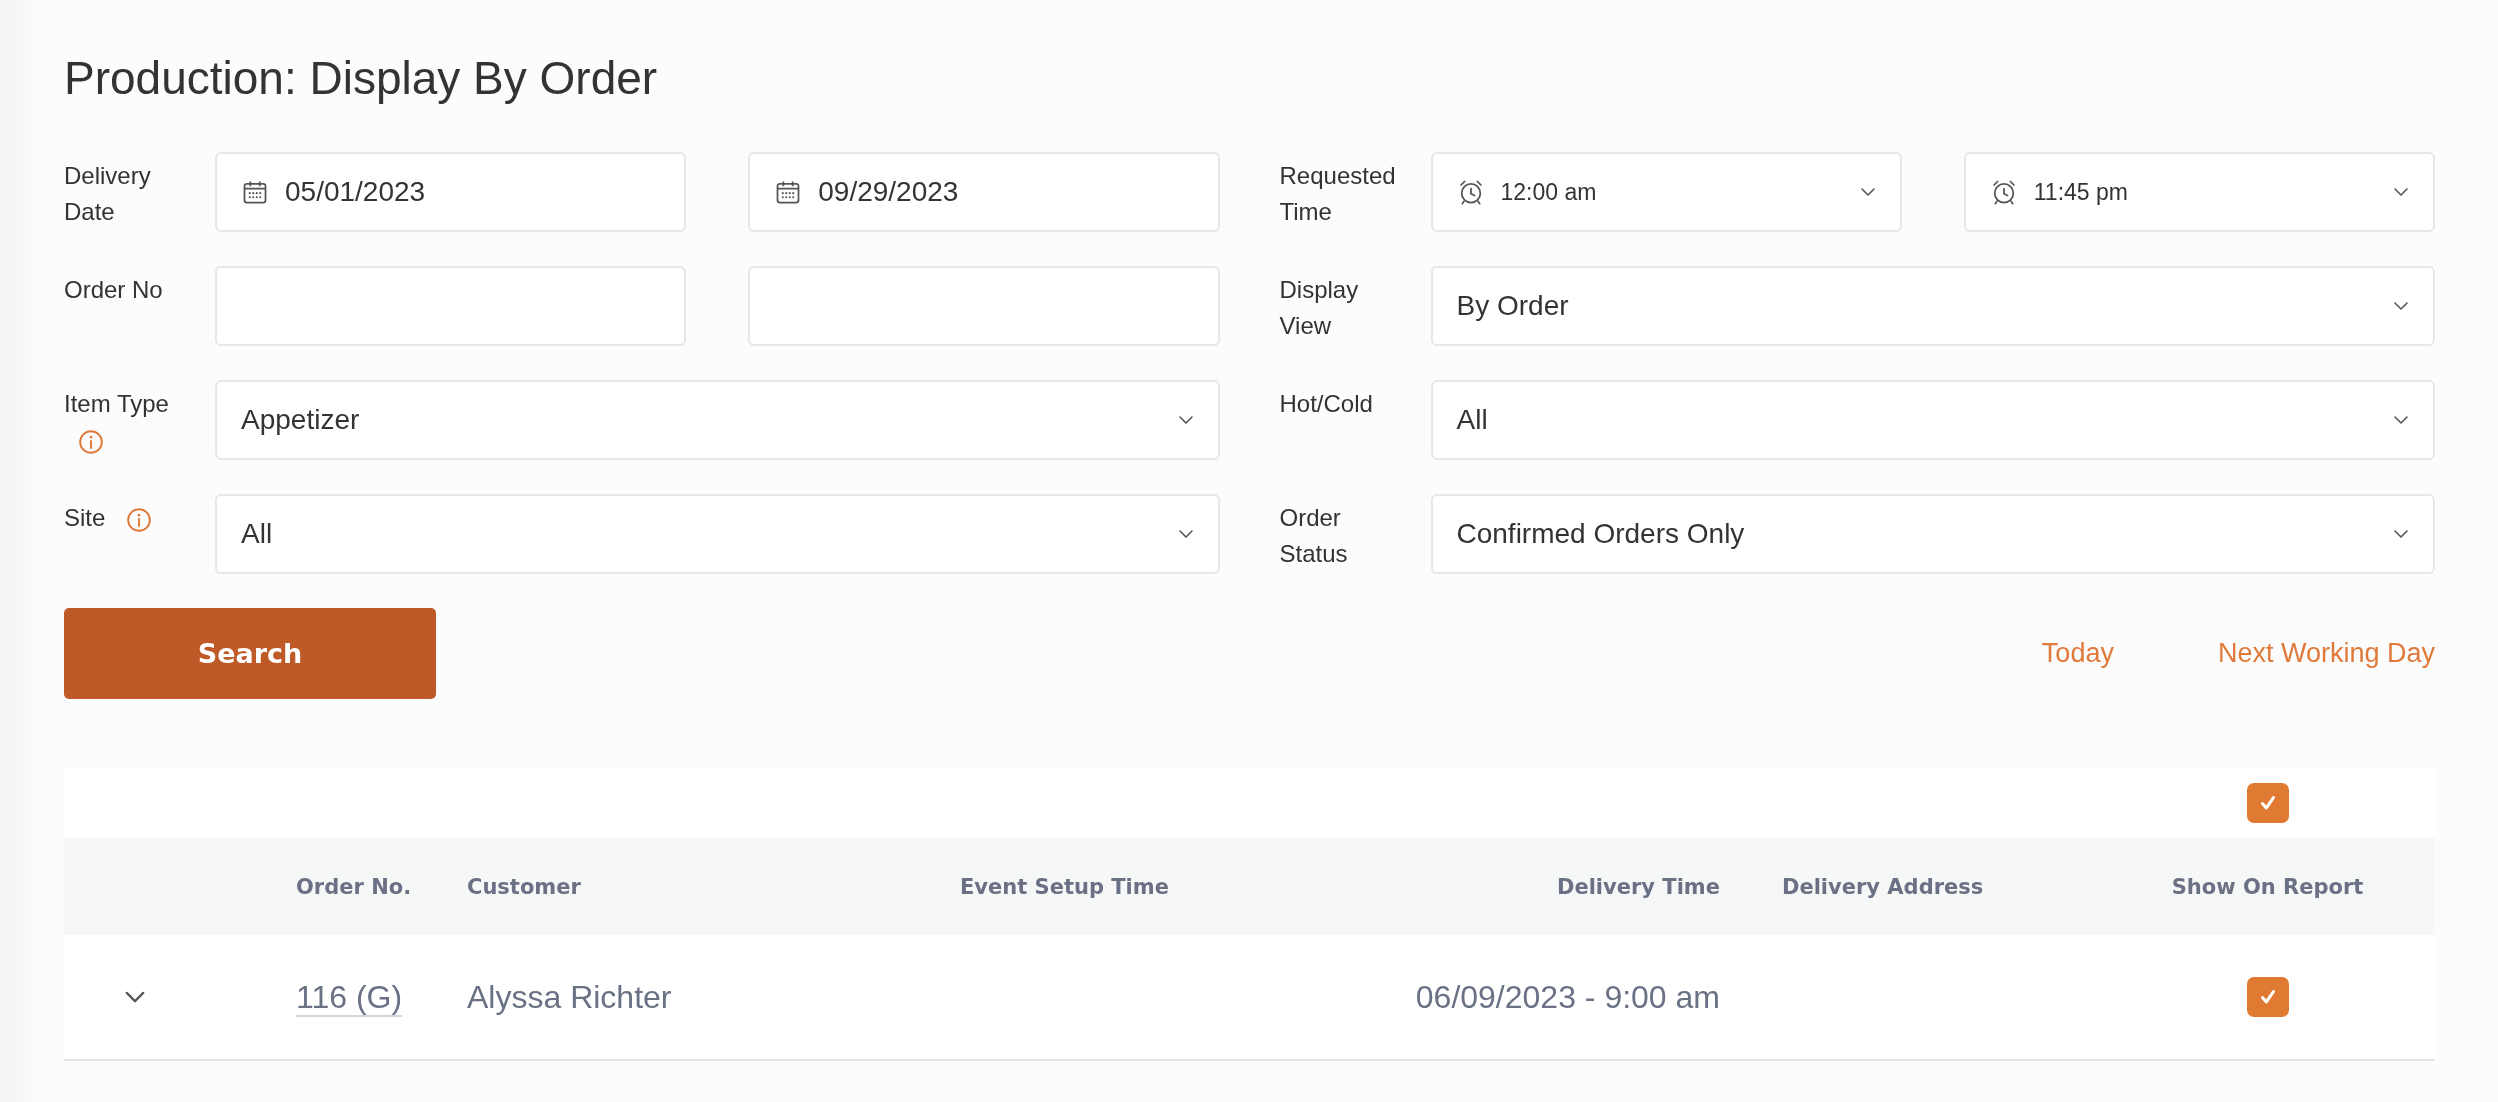 The image size is (2498, 1102). I want to click on select-all-checkbox, so click(2267, 803).